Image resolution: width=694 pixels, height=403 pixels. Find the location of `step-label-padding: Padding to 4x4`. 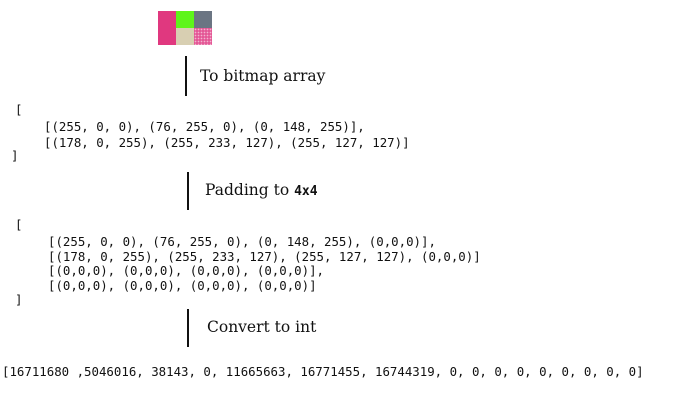

step-label-padding: Padding to 4x4 is located at coordinates (261, 190).